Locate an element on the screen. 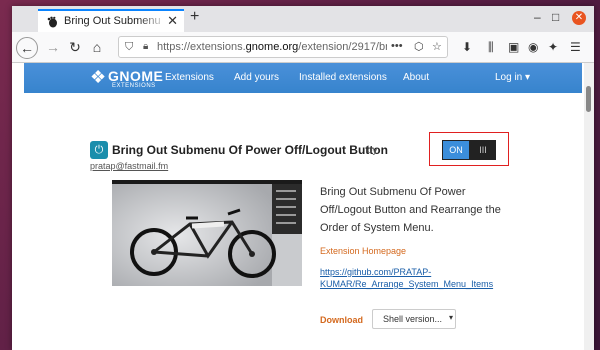  new-tab-button: + is located at coordinates (194, 17).